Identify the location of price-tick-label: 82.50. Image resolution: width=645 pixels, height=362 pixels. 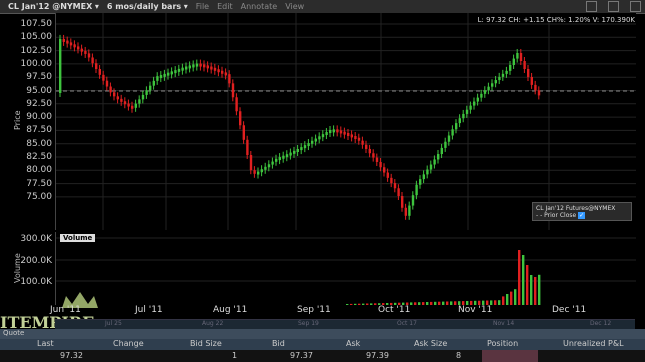
(39, 157).